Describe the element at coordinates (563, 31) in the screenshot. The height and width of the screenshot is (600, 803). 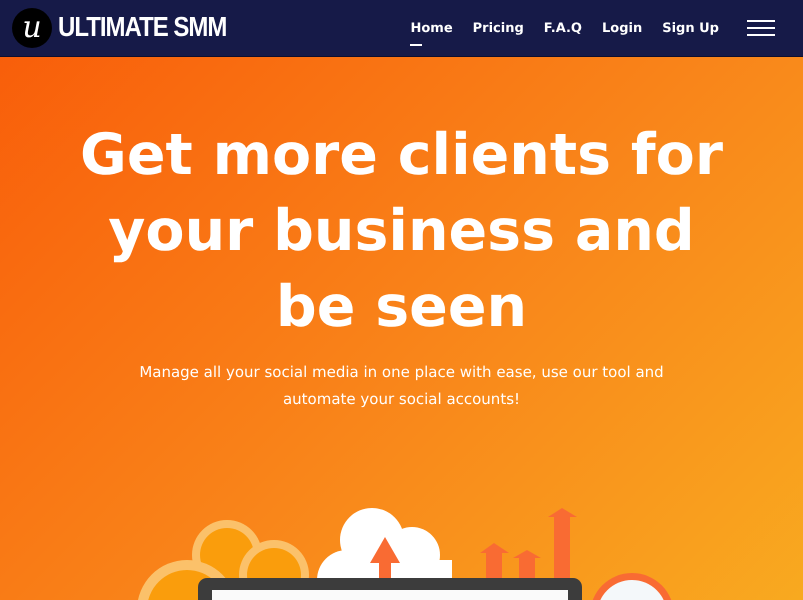
I see `nav-link: F.A.Q` at that location.